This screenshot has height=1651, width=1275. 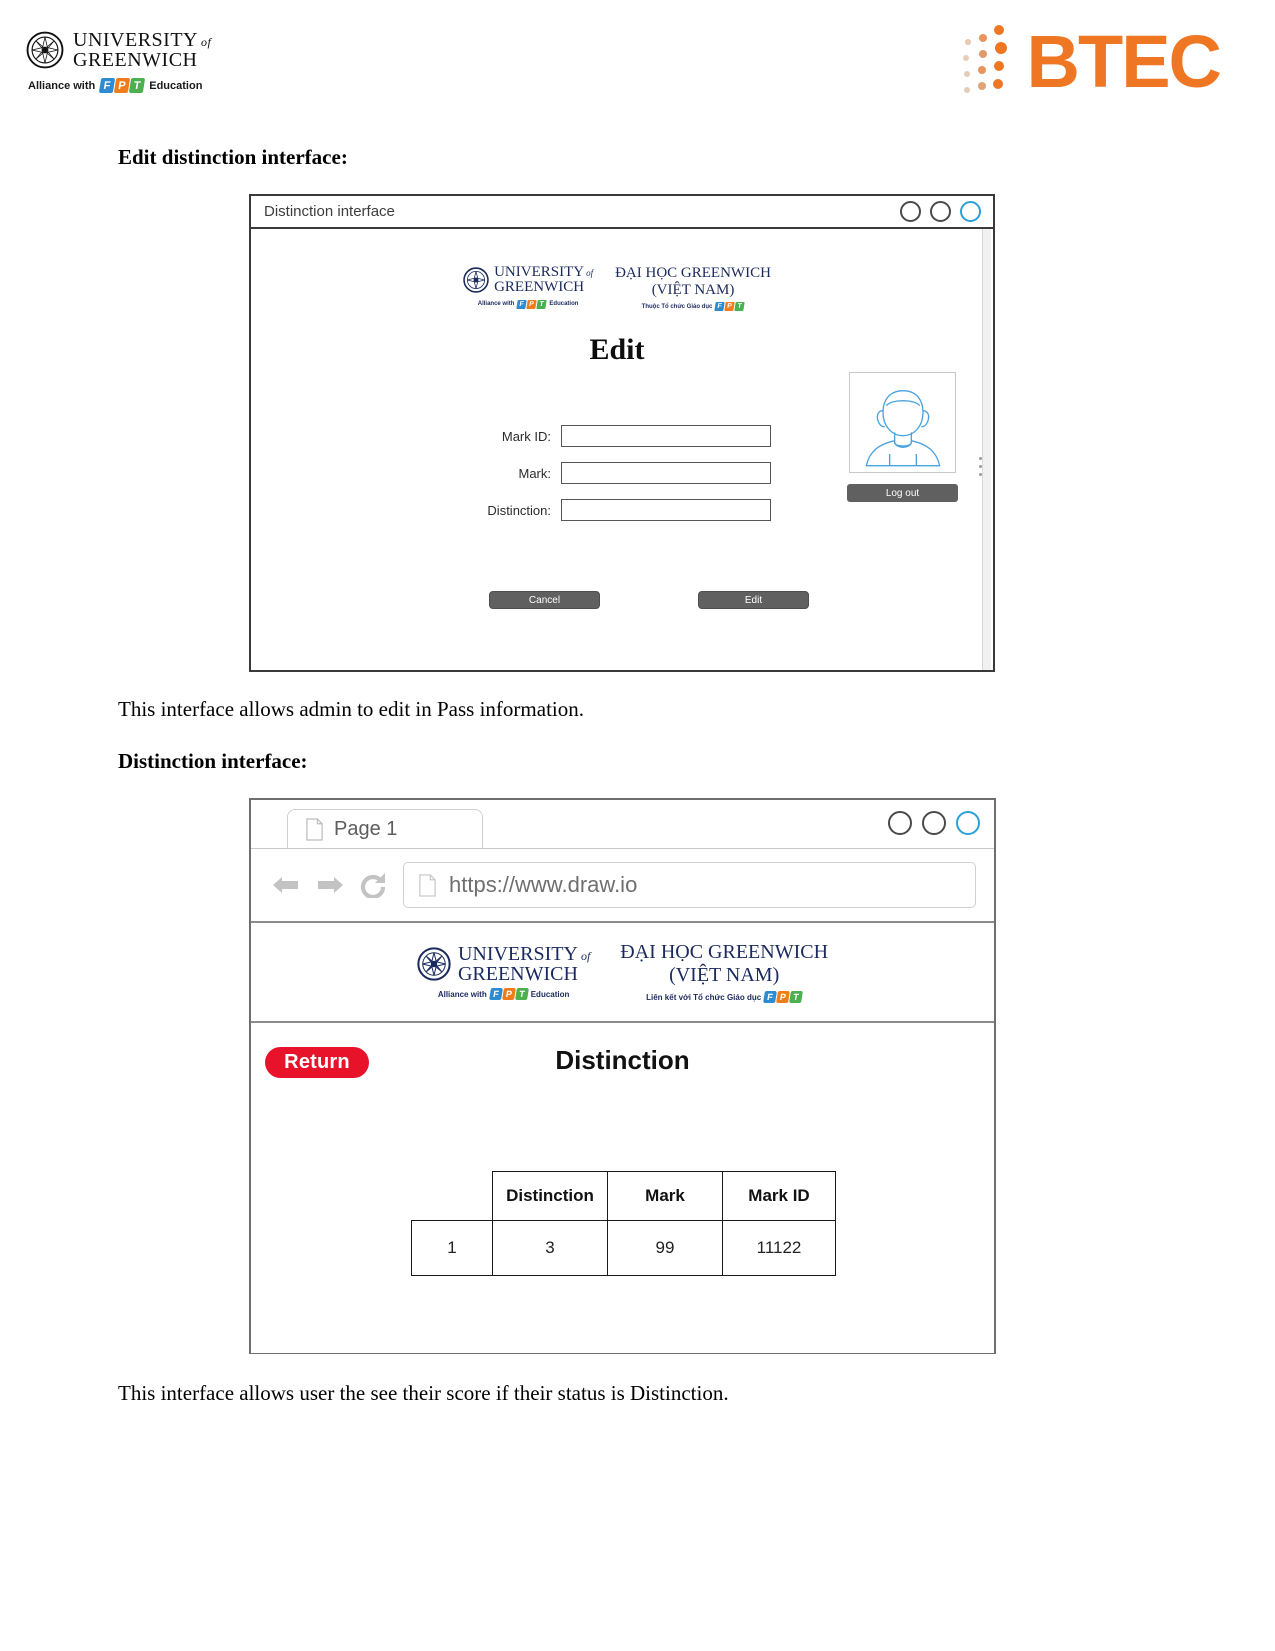 I want to click on form-actions: Cancel Edit, so click(x=649, y=600).